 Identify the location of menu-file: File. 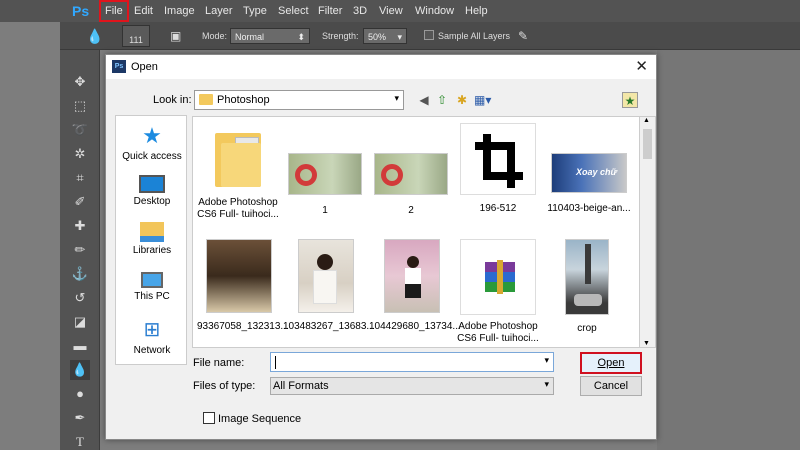
(114, 11).